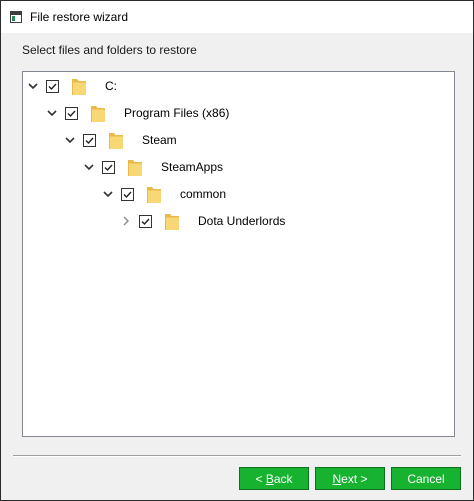  What do you see at coordinates (126, 221) in the screenshot?
I see `chevron-right-icon` at bounding box center [126, 221].